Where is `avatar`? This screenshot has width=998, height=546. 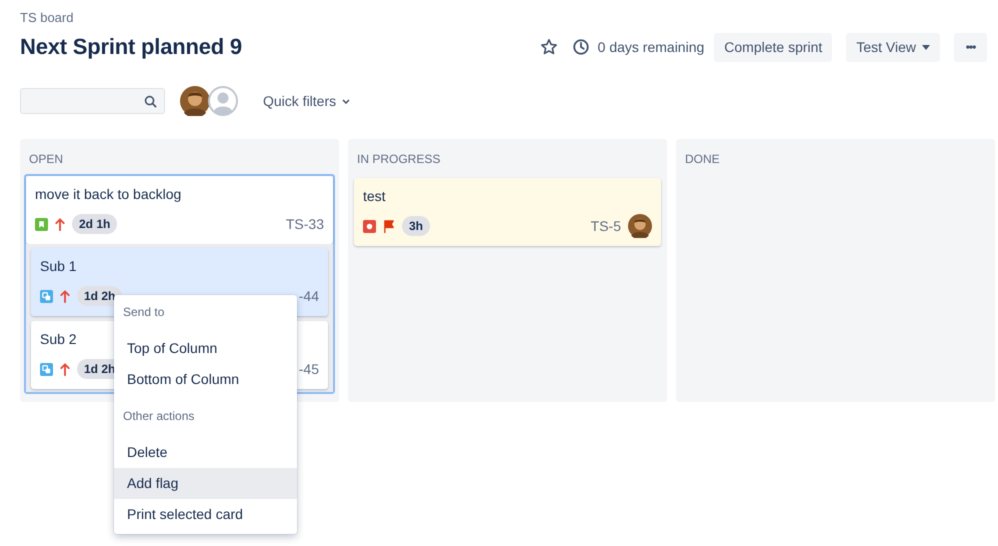 avatar is located at coordinates (195, 101).